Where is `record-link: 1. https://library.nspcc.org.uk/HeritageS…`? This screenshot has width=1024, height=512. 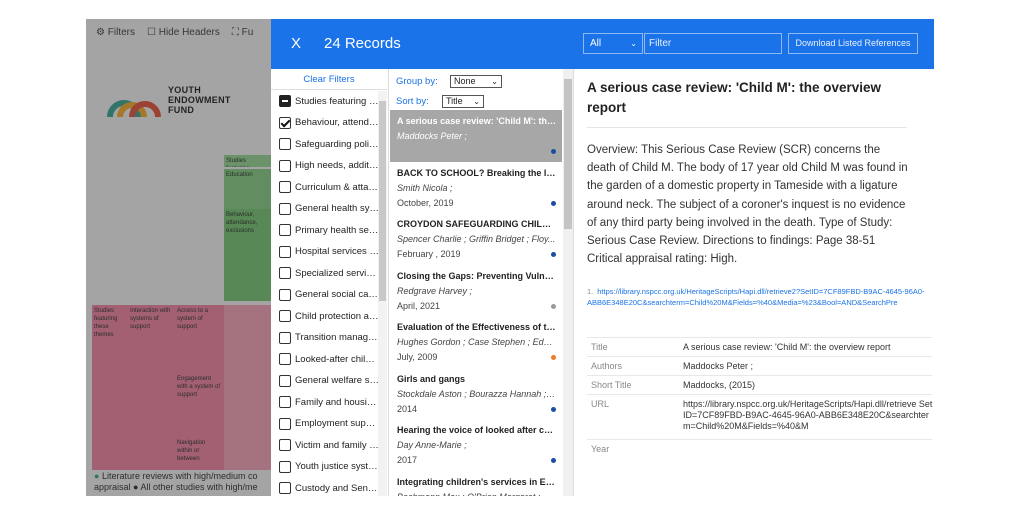 record-link: 1. https://library.nspcc.org.uk/HeritageS… is located at coordinates (759, 297).